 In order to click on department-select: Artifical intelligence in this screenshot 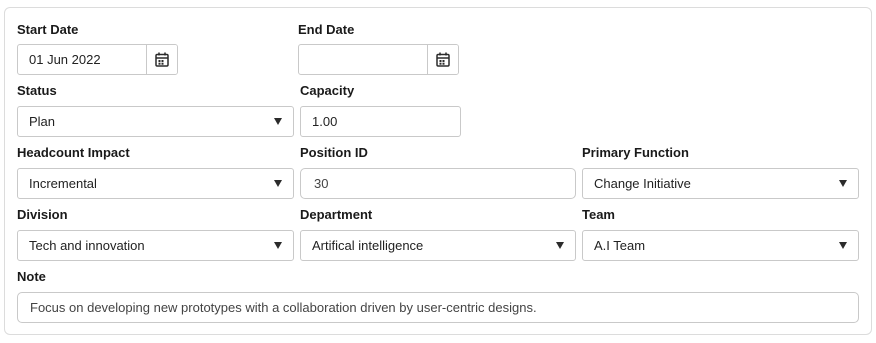, I will do `click(438, 245)`.